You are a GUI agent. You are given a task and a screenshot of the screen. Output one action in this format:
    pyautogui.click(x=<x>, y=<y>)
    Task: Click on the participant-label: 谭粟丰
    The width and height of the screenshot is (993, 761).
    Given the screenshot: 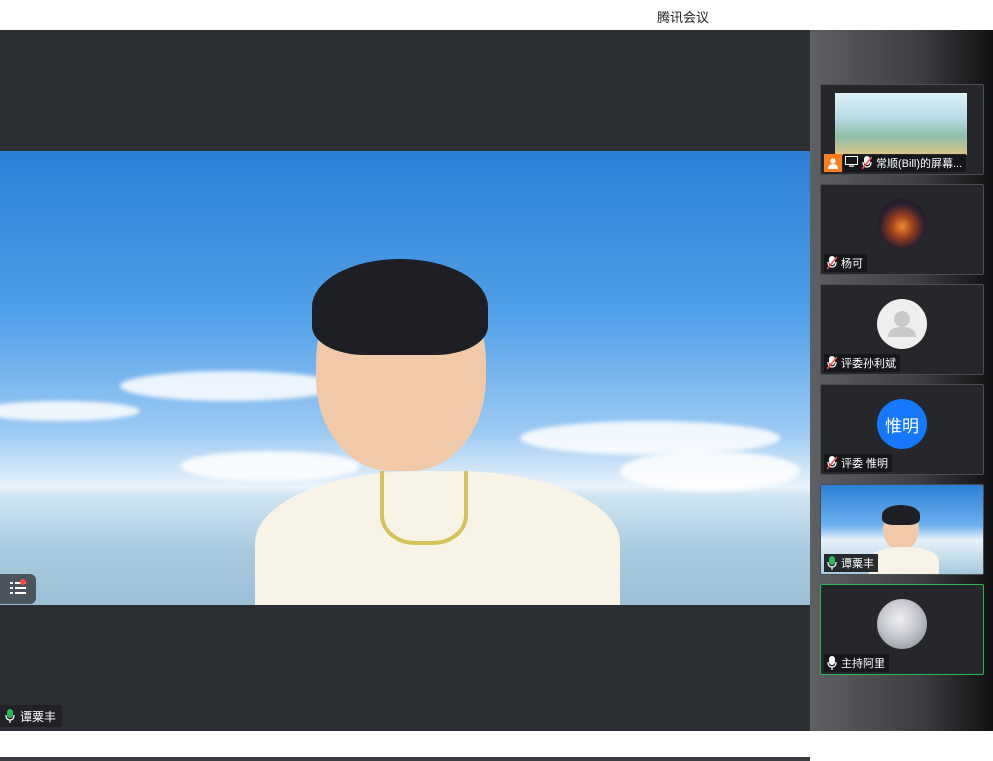 What is the action you would take?
    pyautogui.click(x=851, y=563)
    